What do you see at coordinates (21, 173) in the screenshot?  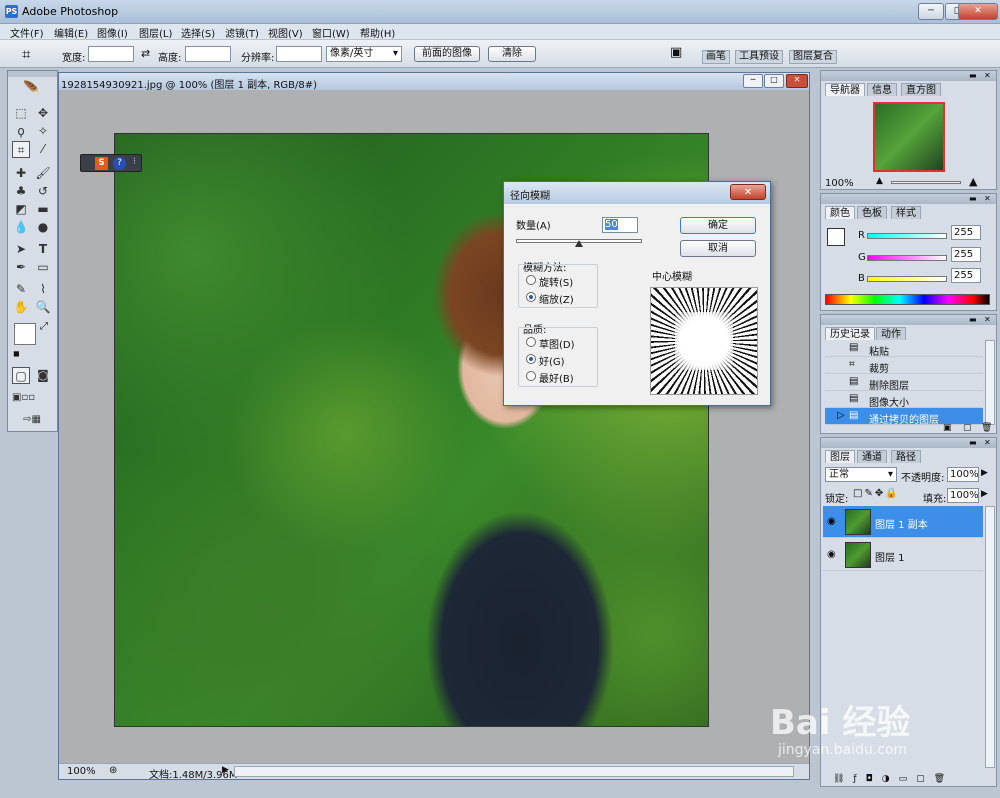 I see `healing-brush-tool-icon: ✚` at bounding box center [21, 173].